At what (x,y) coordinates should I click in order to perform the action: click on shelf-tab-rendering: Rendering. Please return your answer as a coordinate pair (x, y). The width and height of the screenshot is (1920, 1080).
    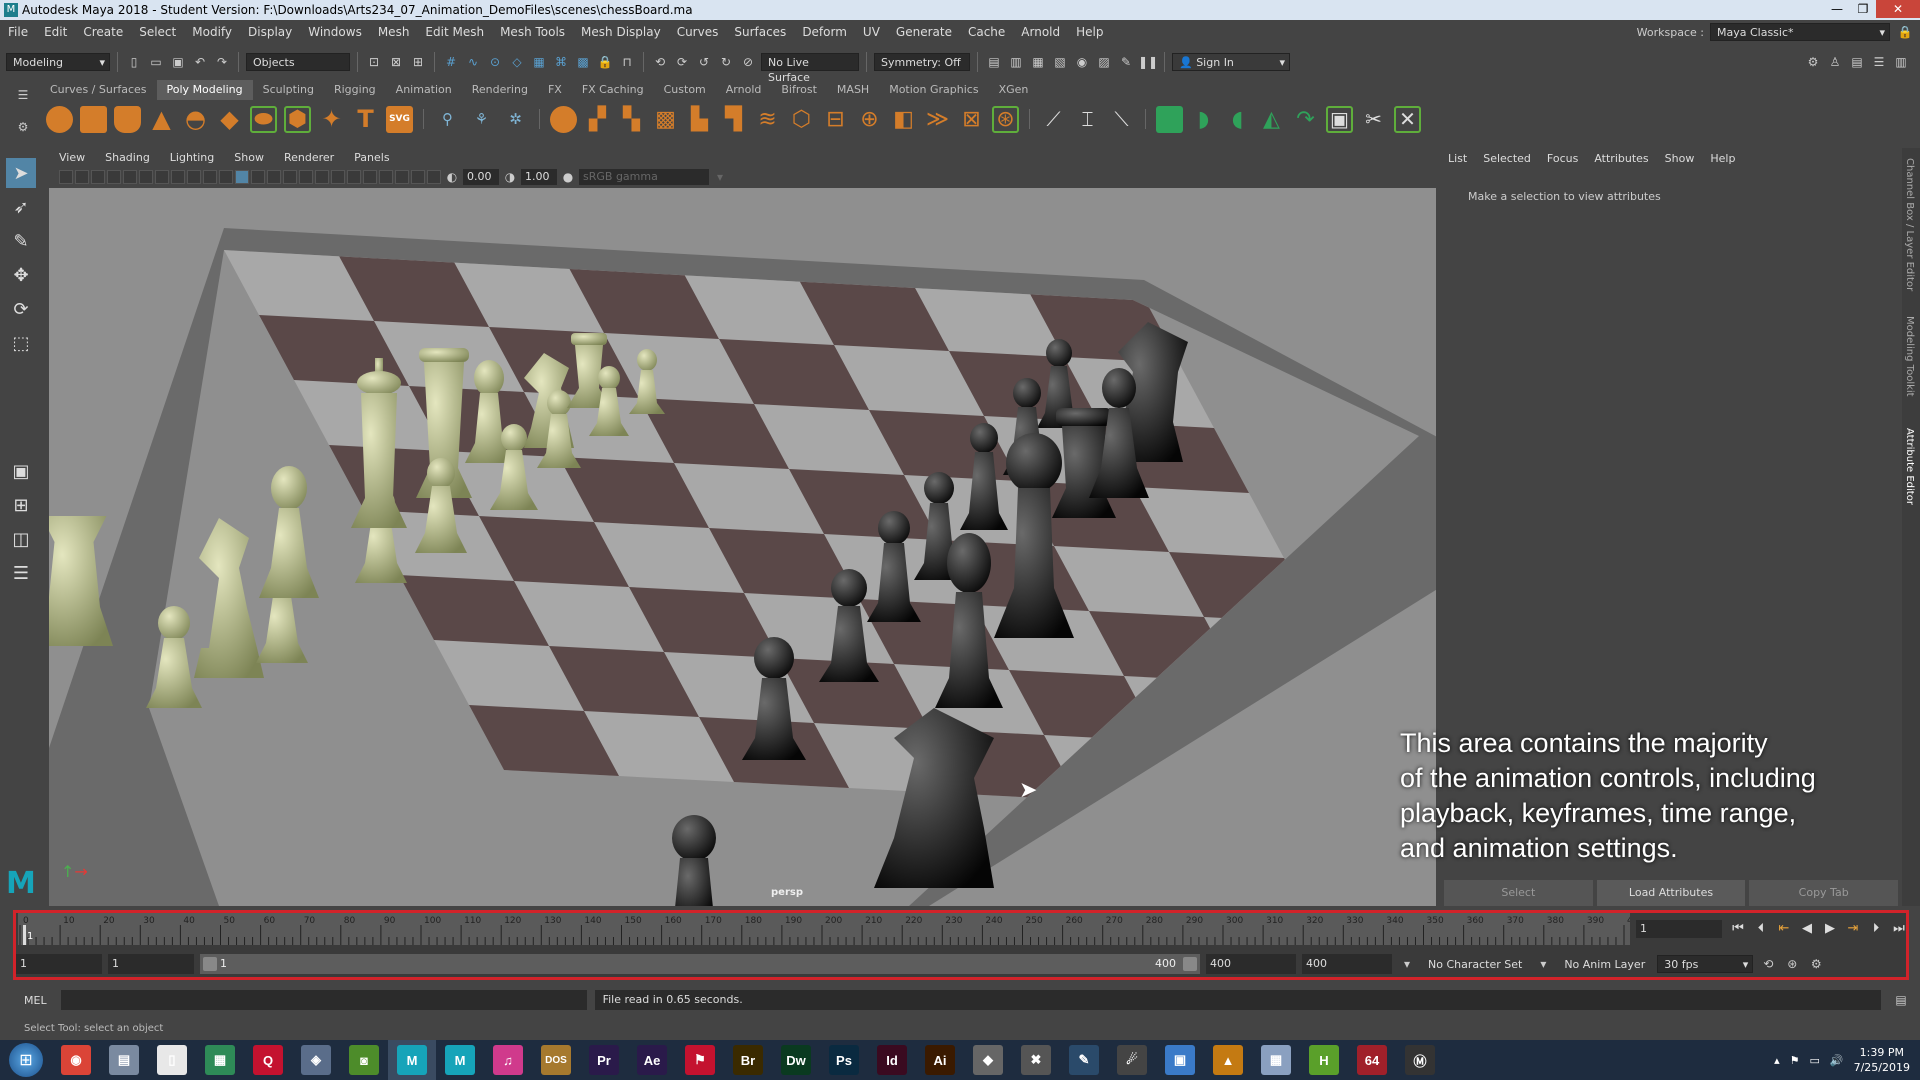
    Looking at the image, I should click on (500, 90).